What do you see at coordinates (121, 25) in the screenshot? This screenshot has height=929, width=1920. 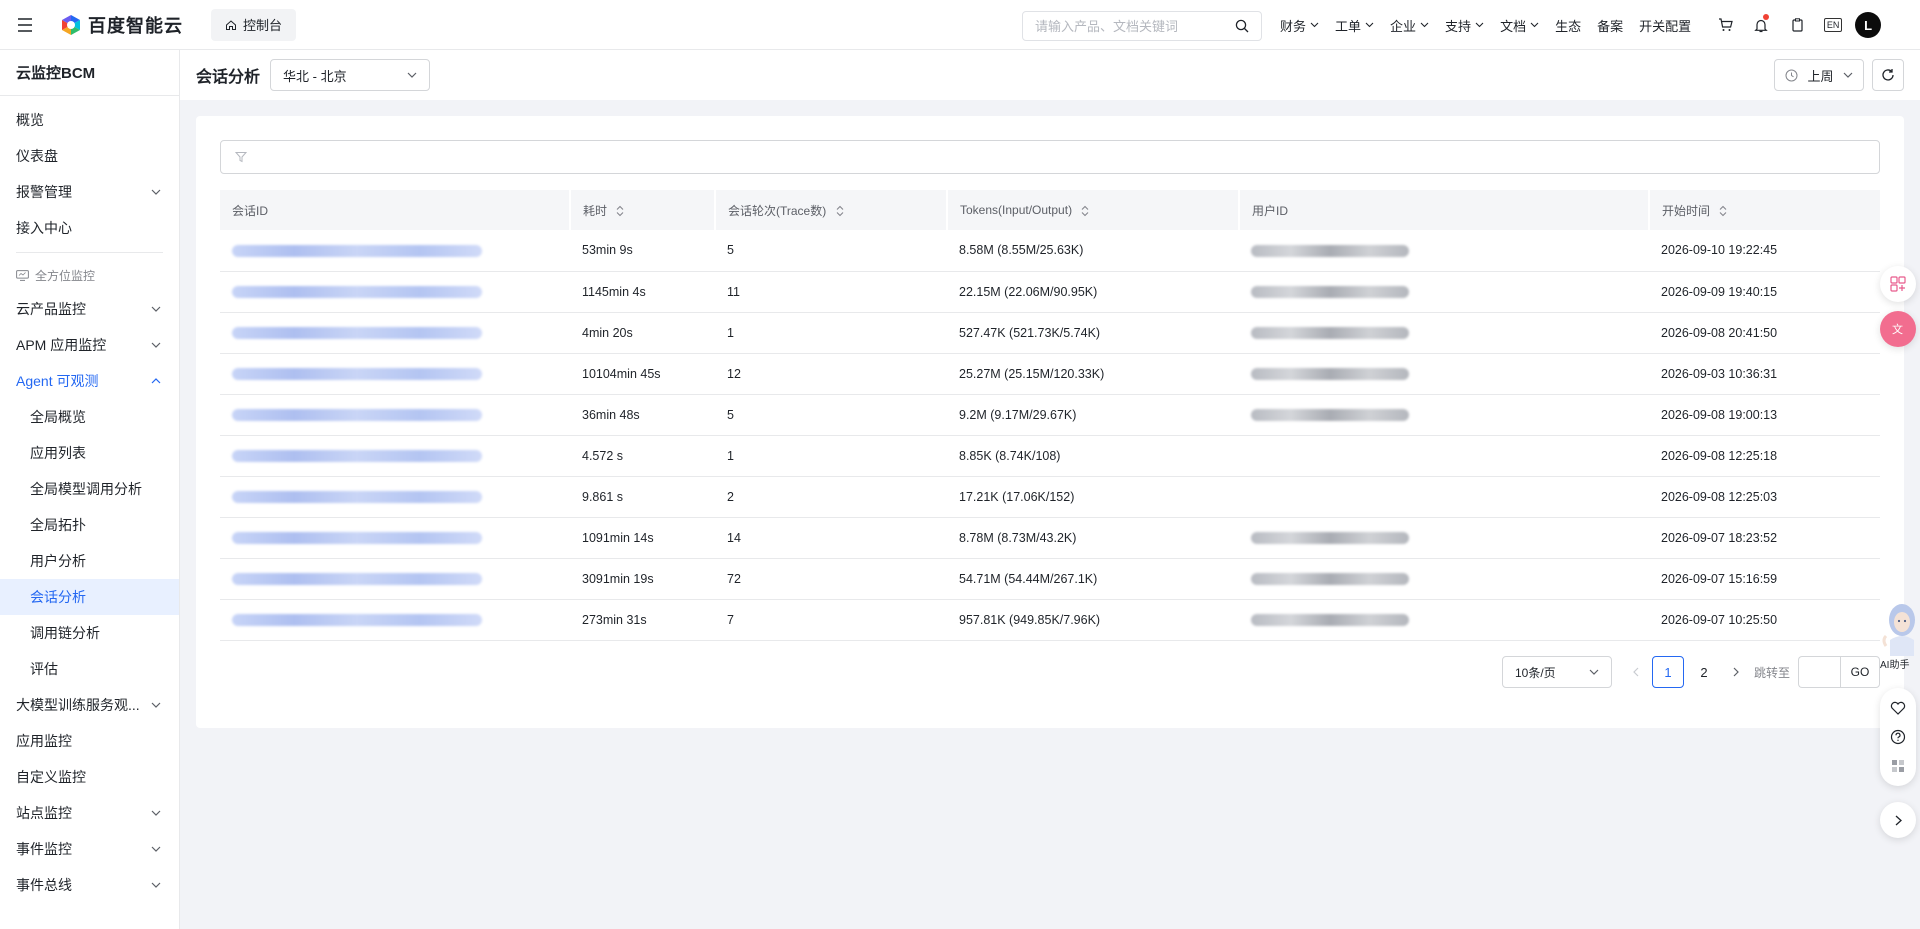 I see `logo: 百度智能云` at bounding box center [121, 25].